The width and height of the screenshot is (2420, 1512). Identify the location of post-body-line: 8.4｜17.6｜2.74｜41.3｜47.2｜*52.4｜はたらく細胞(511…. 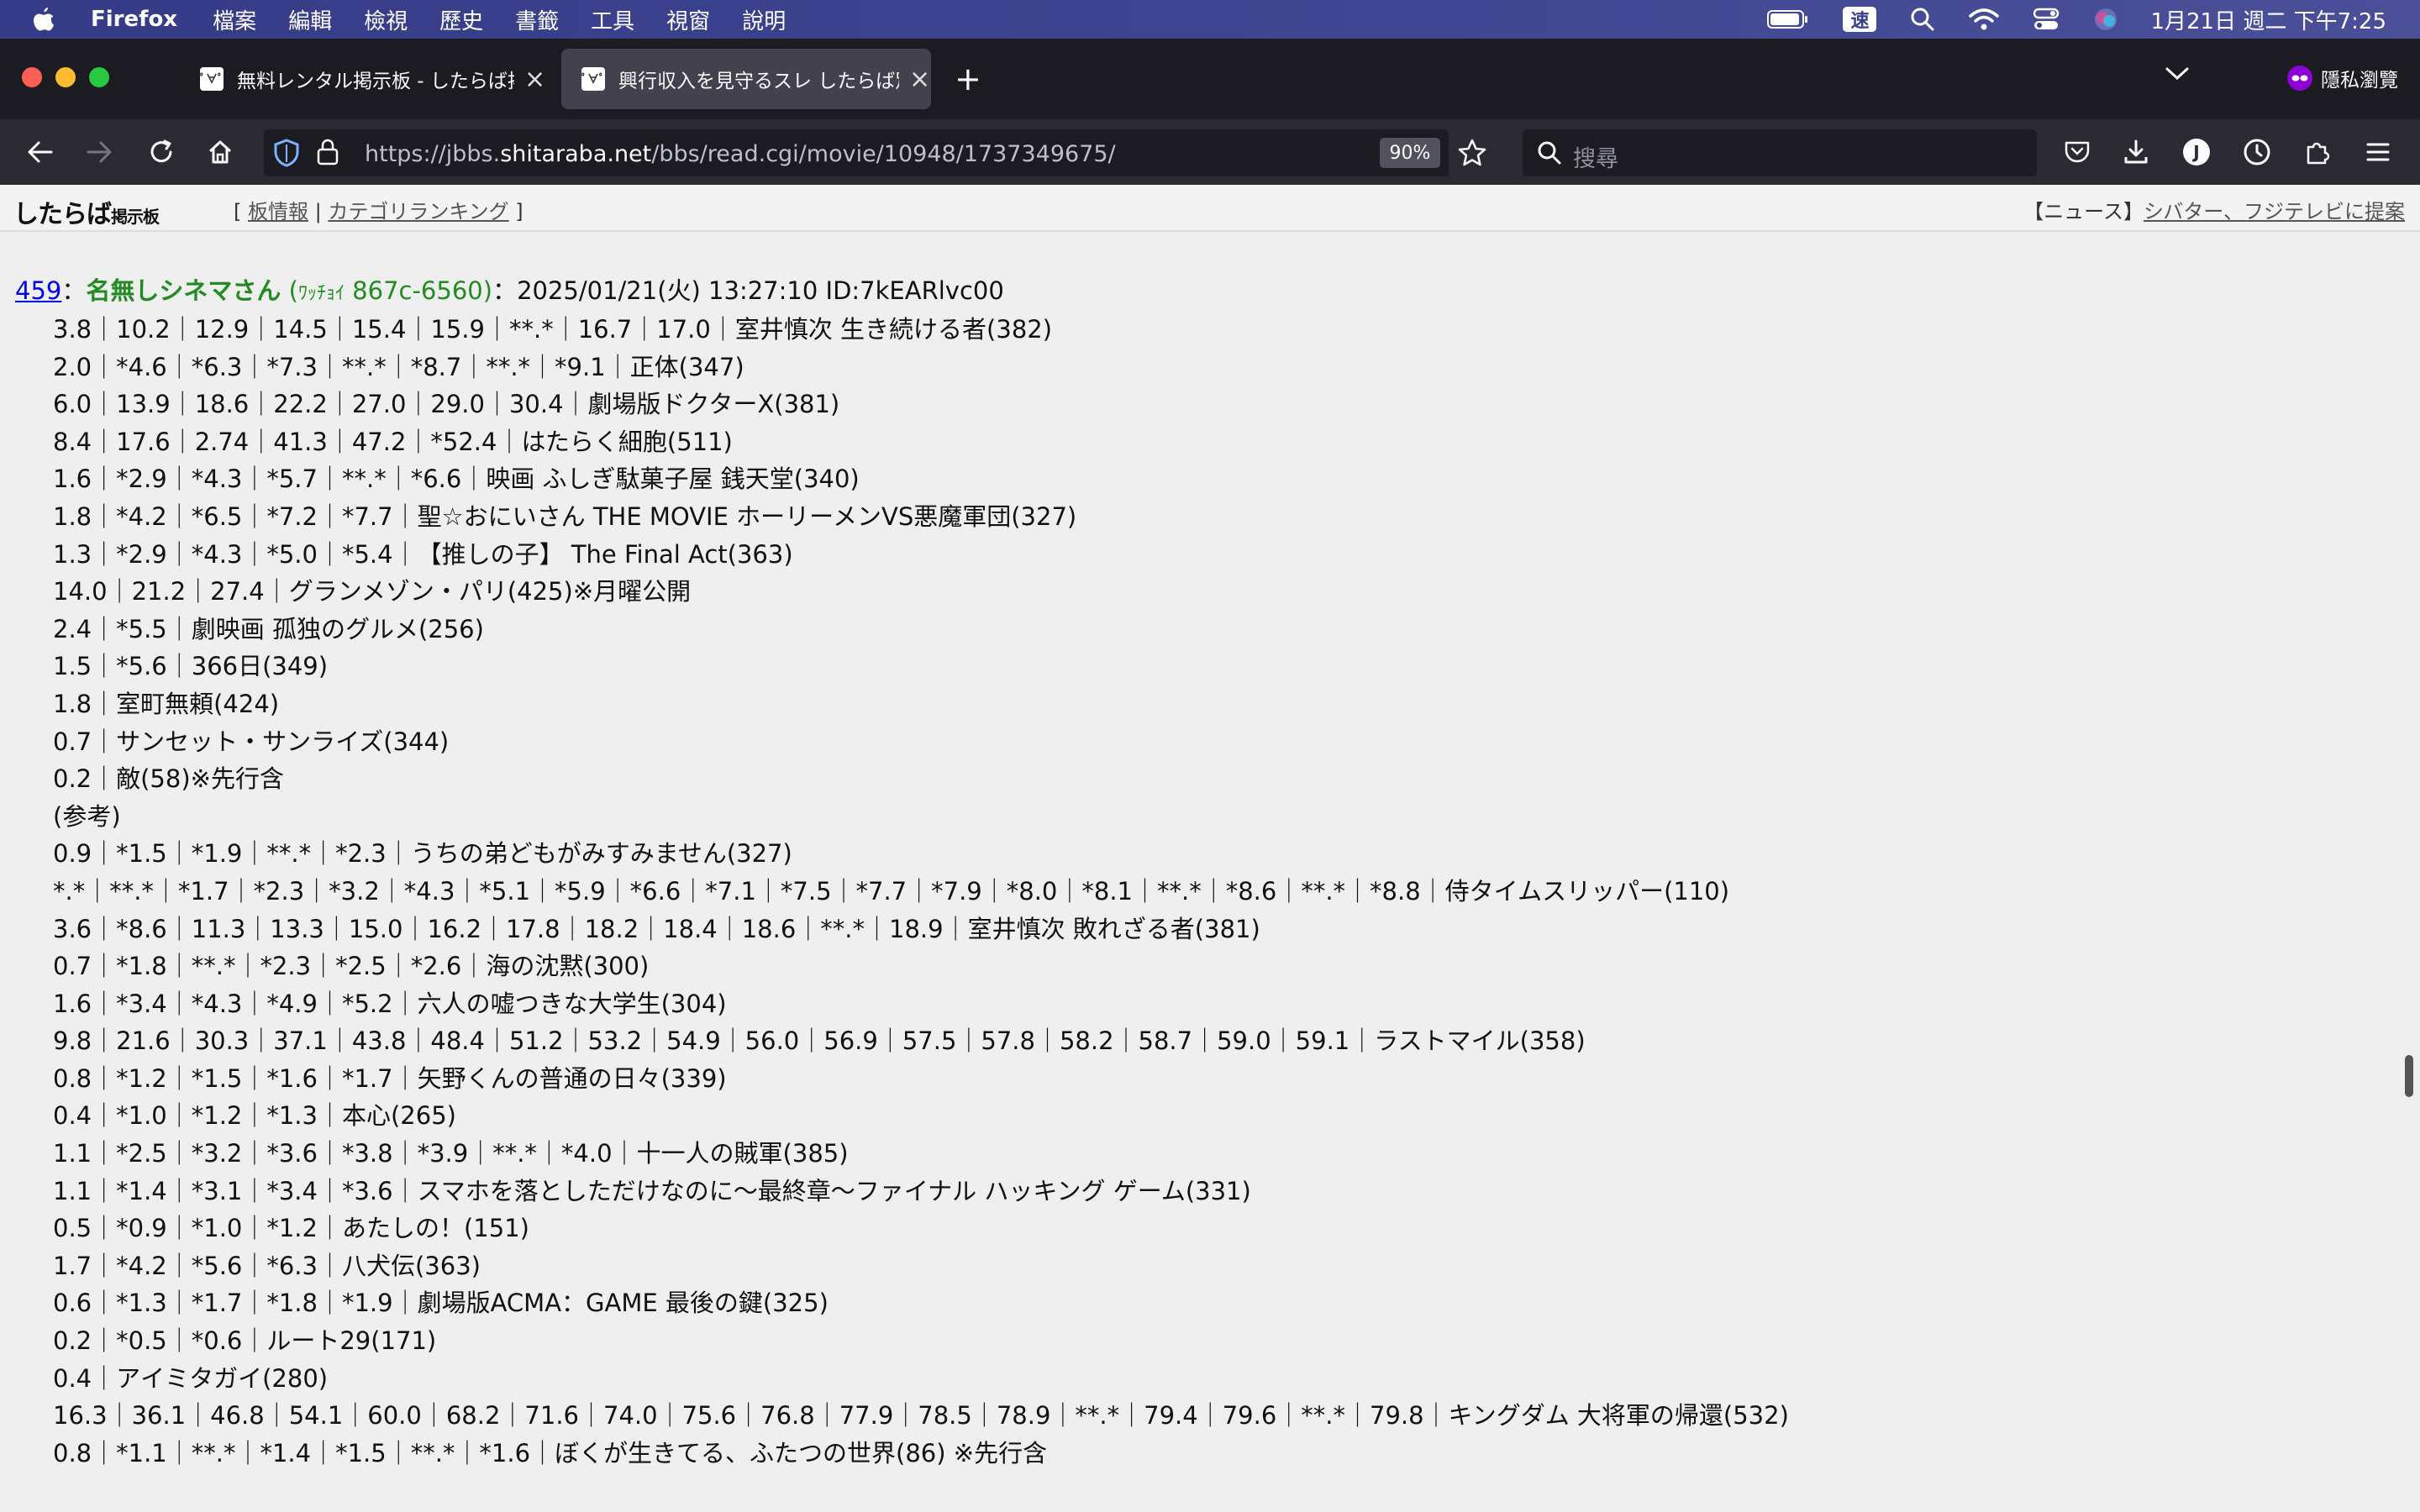
(393, 441).